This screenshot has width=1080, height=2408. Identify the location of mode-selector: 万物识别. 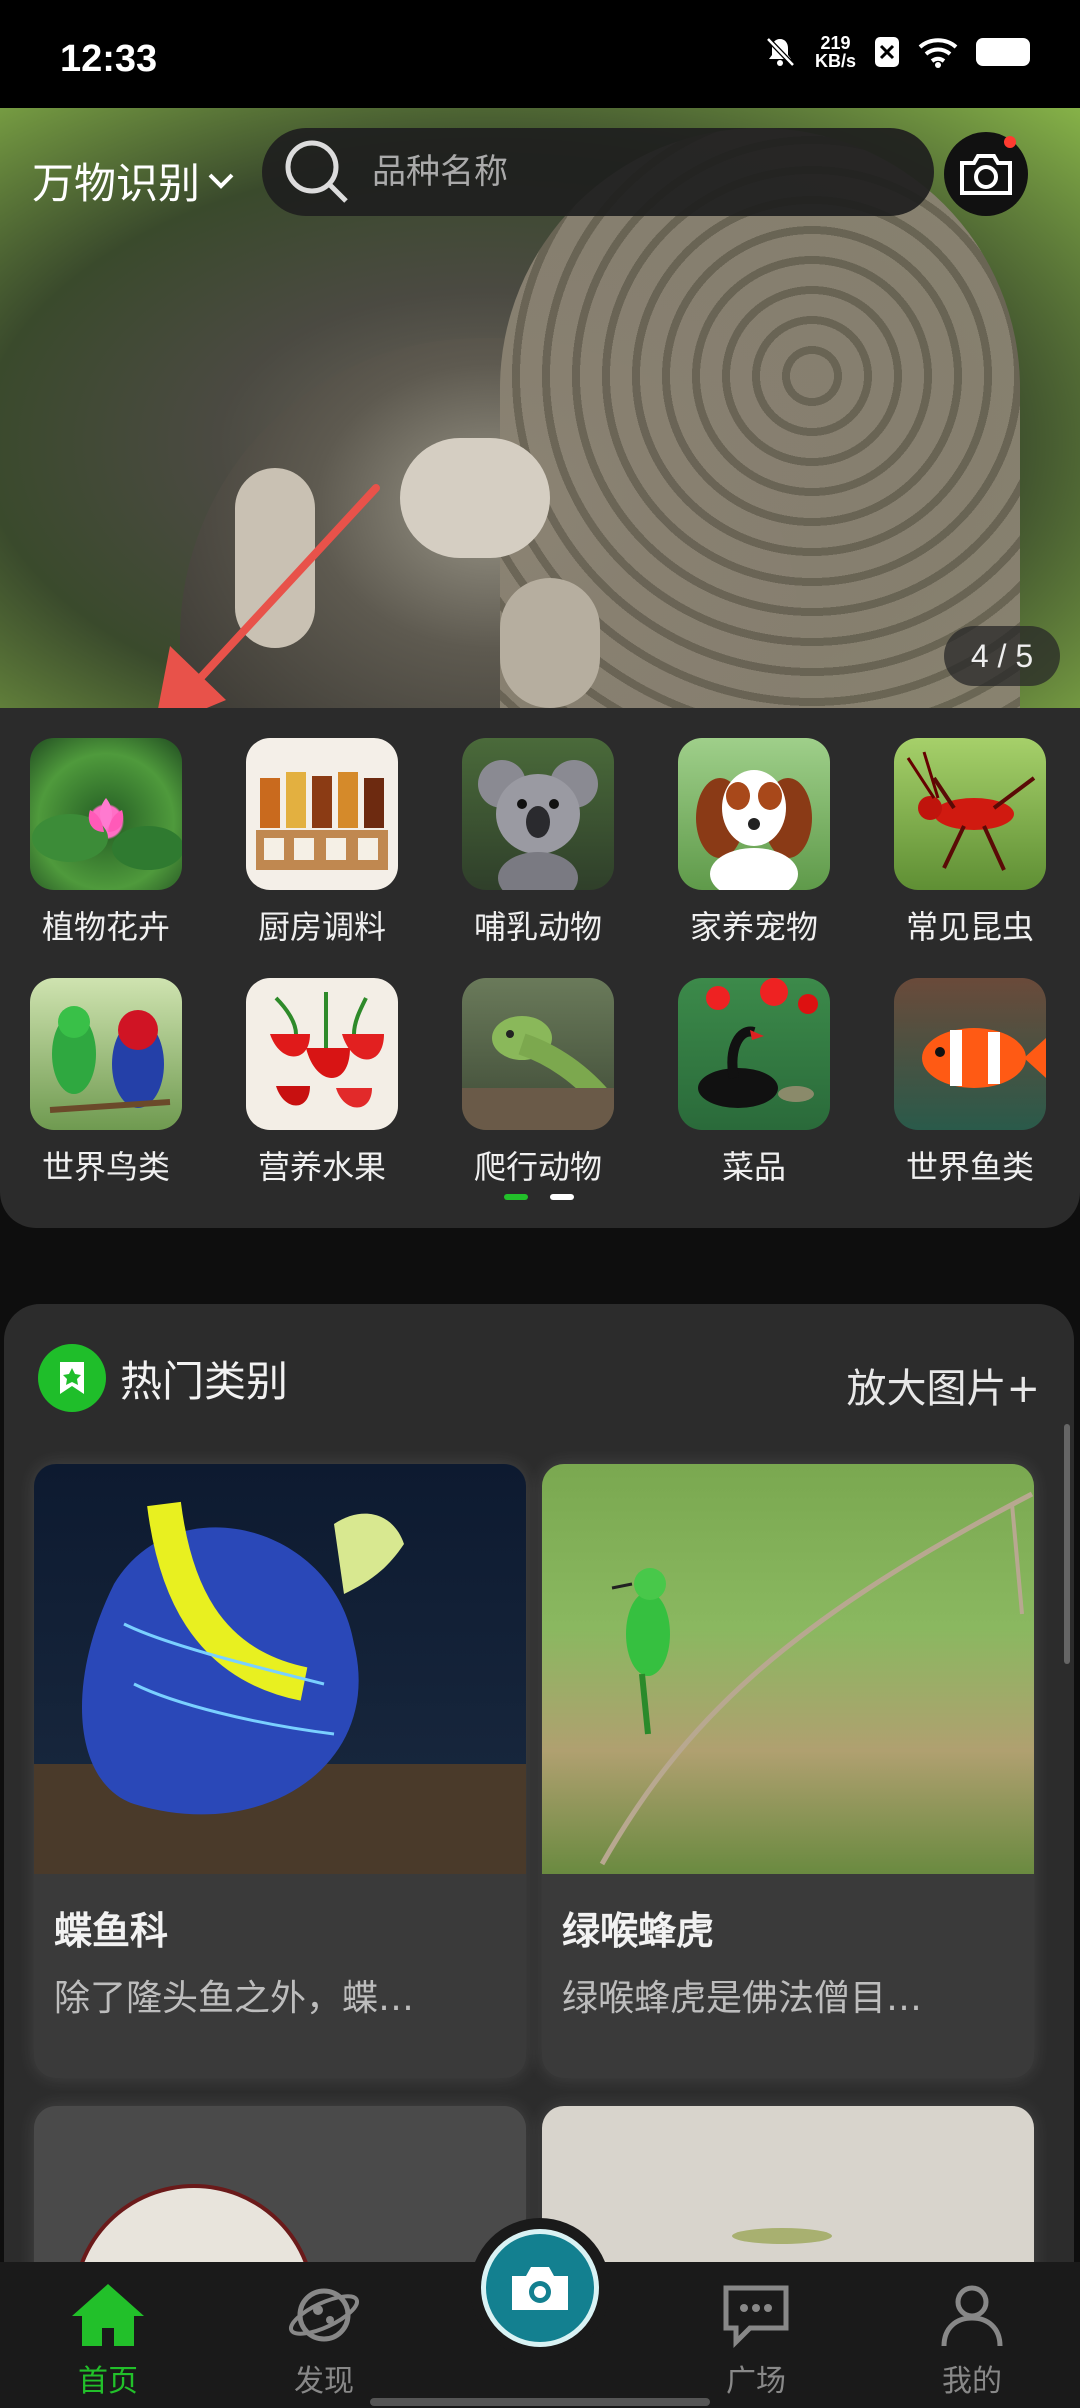
(134, 180).